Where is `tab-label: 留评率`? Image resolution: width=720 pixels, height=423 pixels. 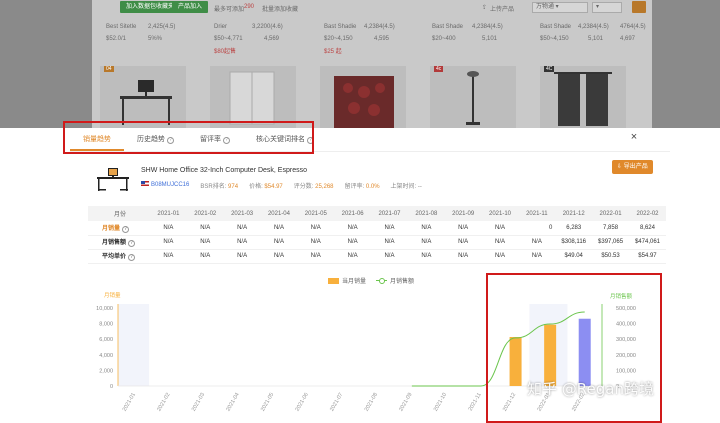
tab-label: 留评率 is located at coordinates (210, 139).